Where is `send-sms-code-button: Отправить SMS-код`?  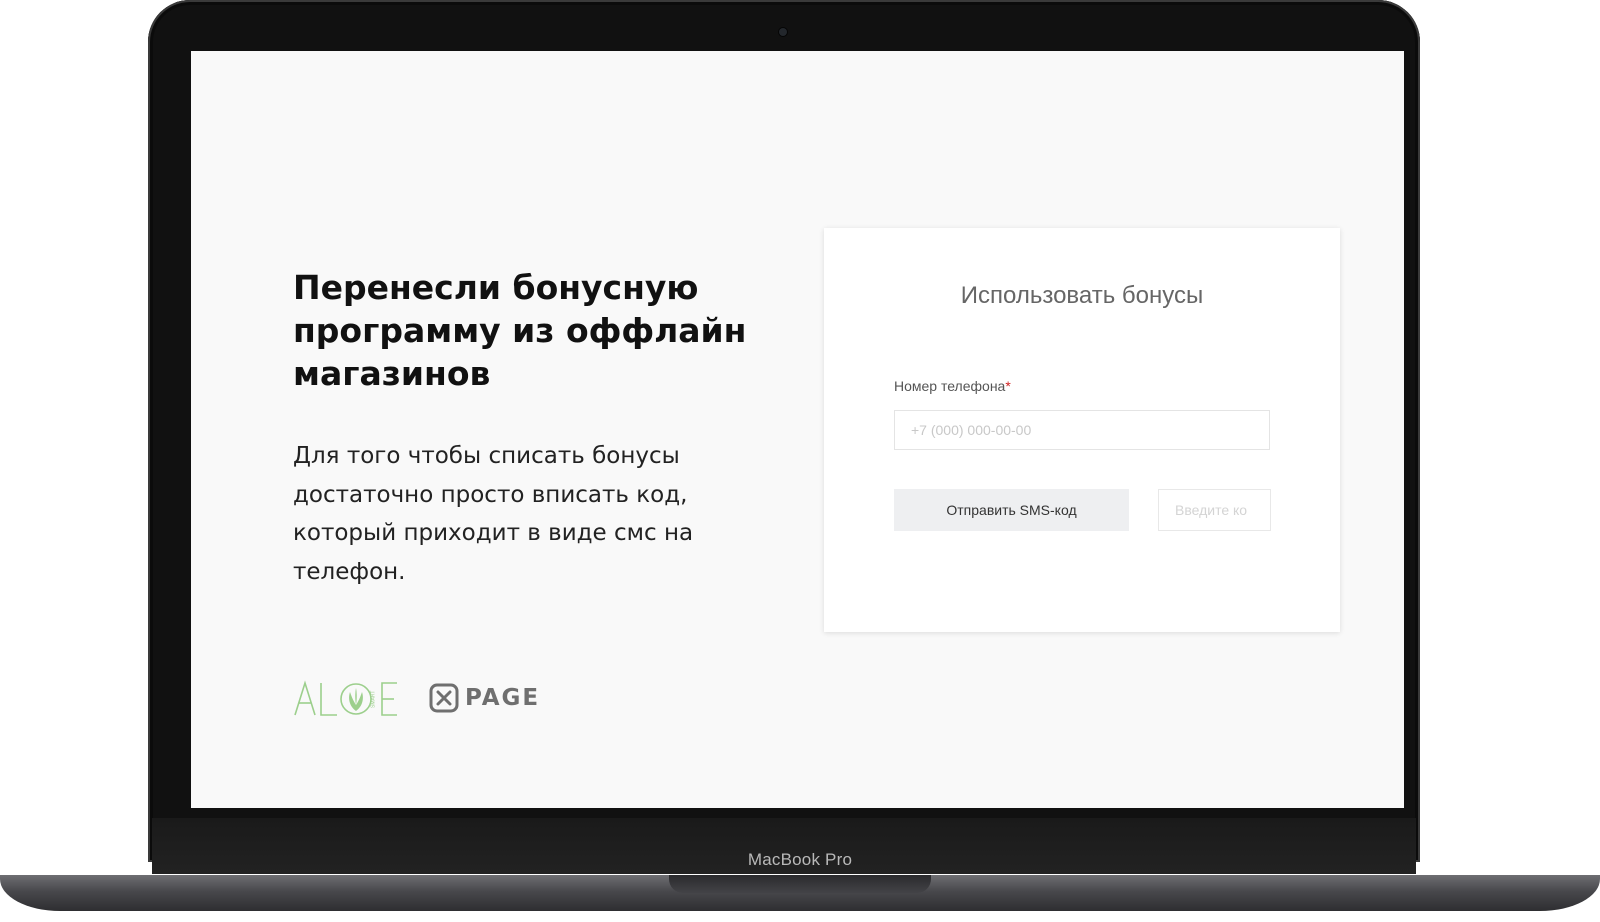 send-sms-code-button: Отправить SMS-код is located at coordinates (1011, 510).